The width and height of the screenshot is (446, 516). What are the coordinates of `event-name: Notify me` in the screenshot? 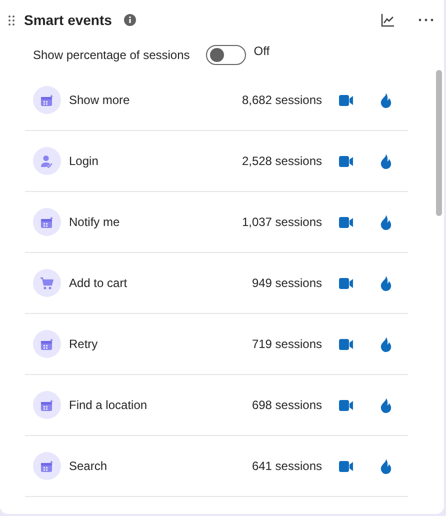 It's located at (95, 222).